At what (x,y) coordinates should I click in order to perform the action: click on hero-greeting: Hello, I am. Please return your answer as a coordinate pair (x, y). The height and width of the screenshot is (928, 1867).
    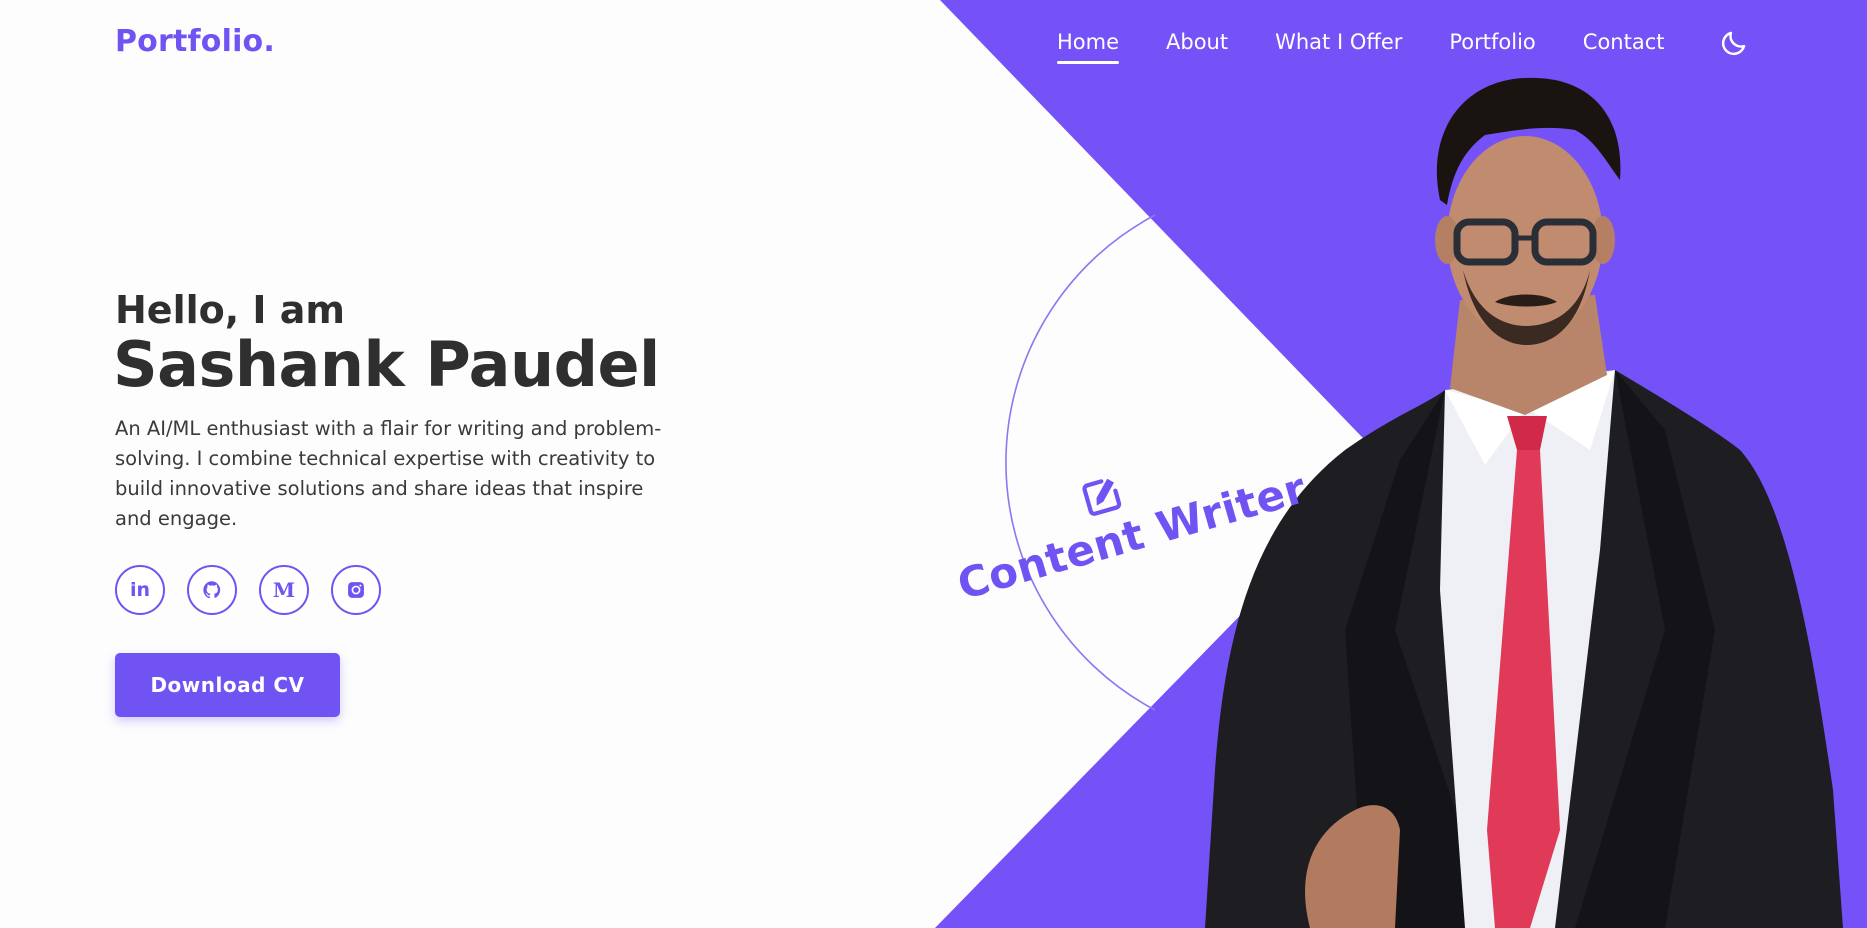
    Looking at the image, I should click on (230, 310).